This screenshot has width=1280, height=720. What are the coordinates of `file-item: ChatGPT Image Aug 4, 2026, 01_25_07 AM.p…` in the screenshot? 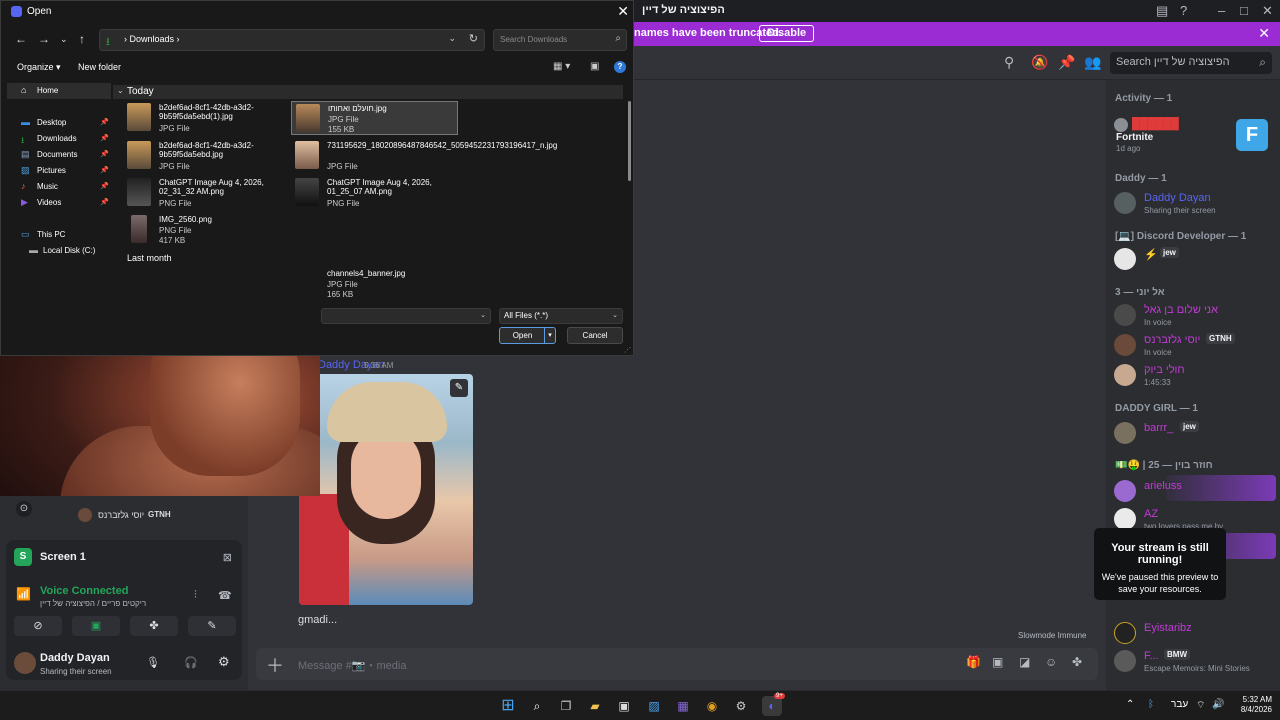 It's located at (374, 193).